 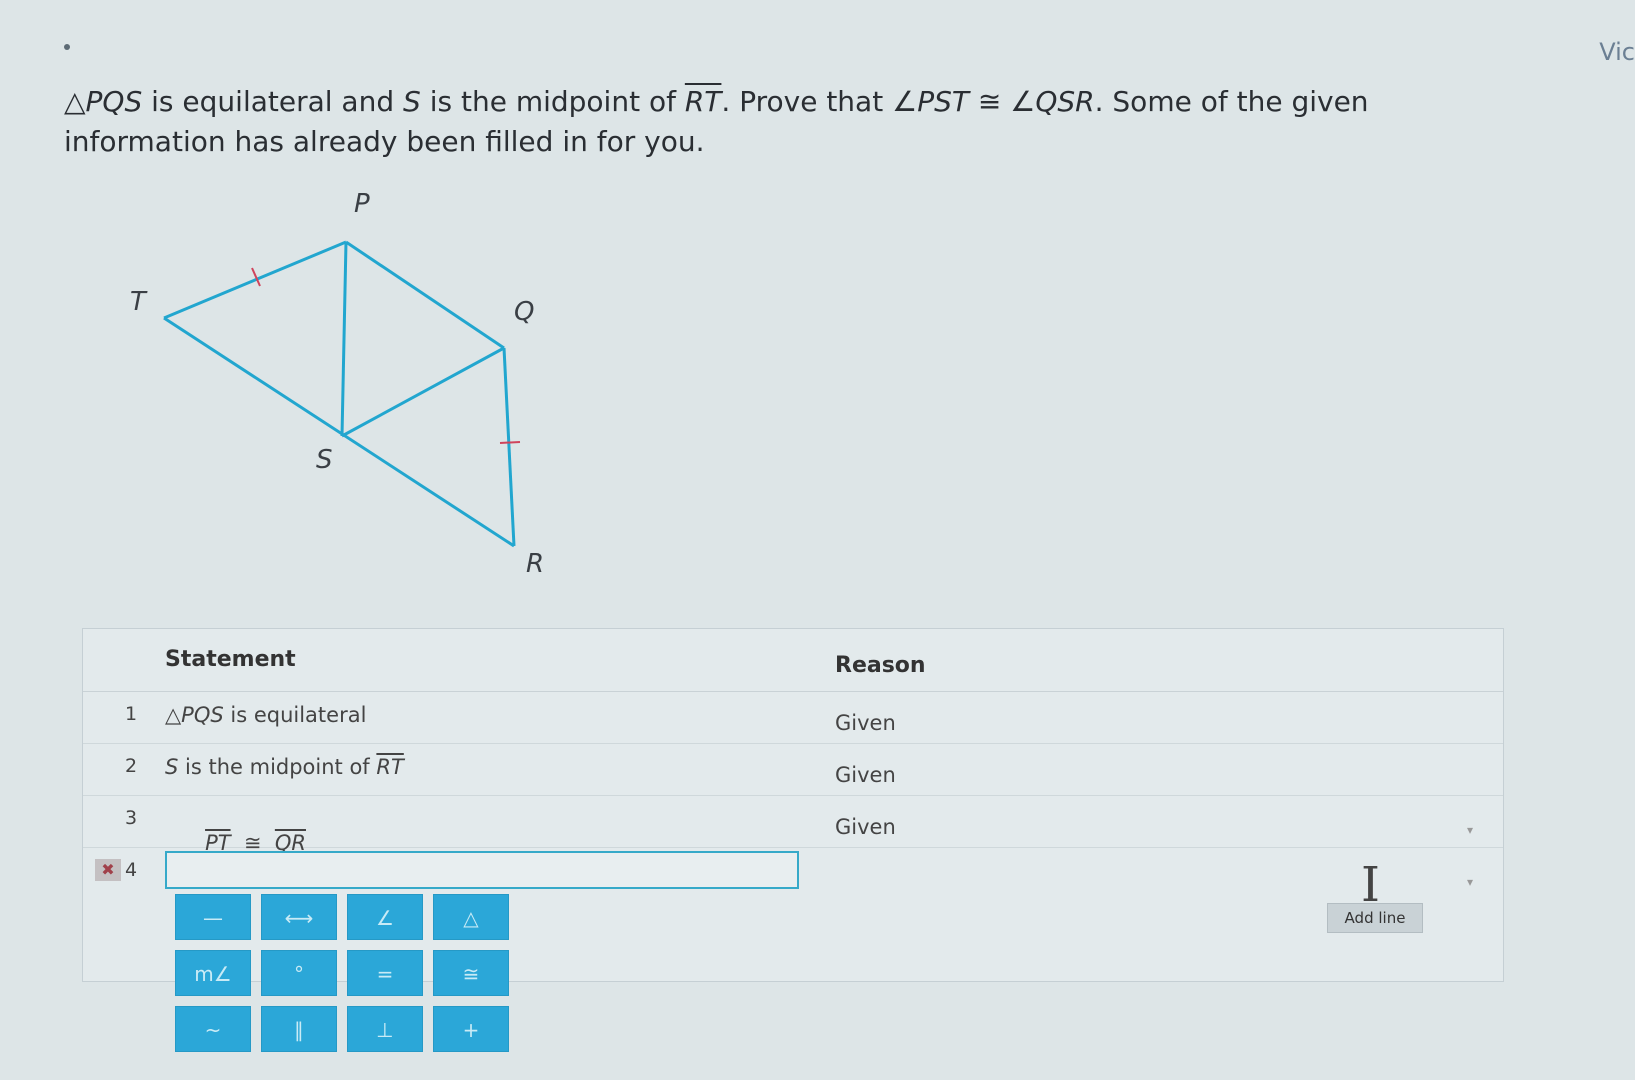 I want to click on statement-text: is equilateral, so click(x=295, y=715).